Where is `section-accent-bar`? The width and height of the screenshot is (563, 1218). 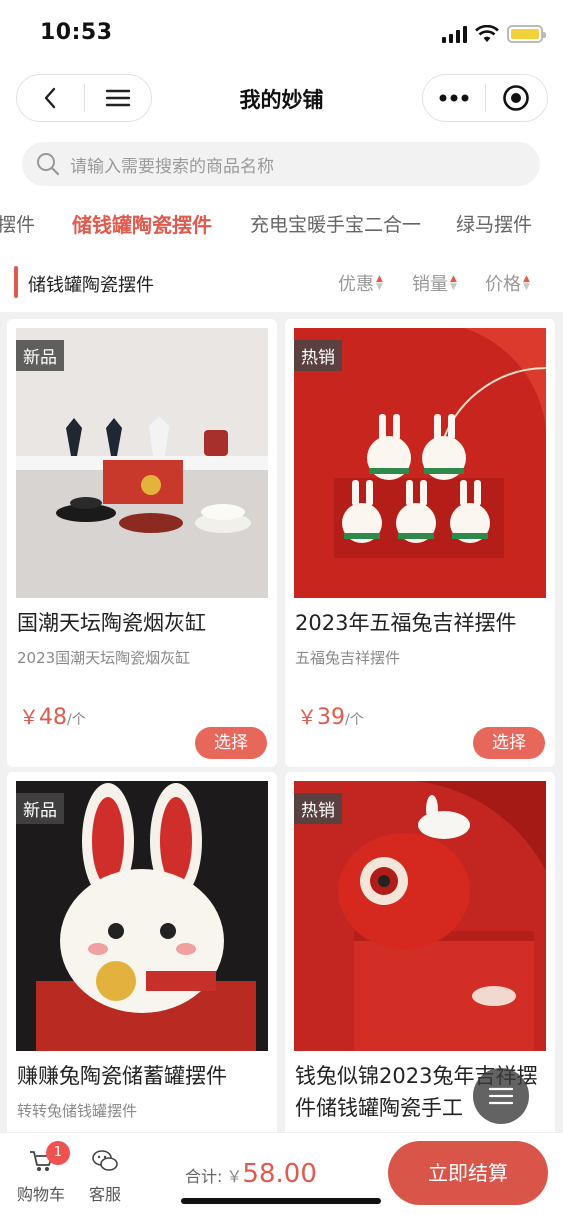 section-accent-bar is located at coordinates (16, 282).